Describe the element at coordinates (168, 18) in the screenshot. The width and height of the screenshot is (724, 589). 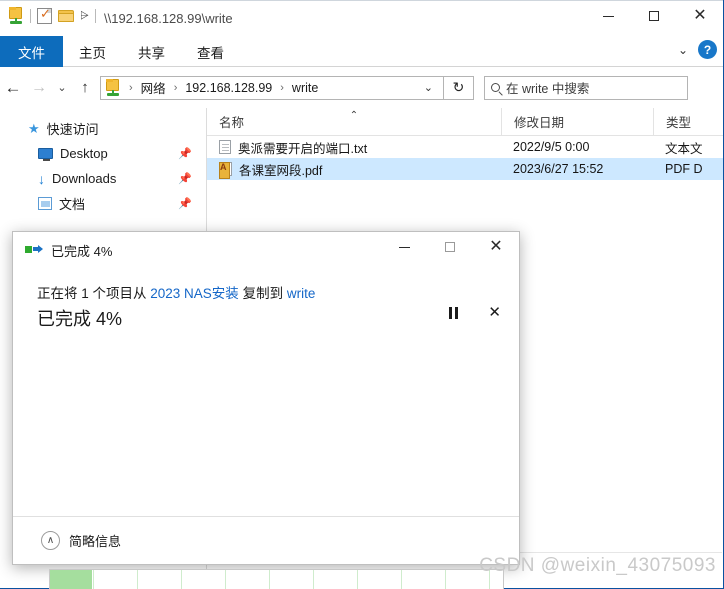
I see `window-path-title: \\192.168.128.99\write` at that location.